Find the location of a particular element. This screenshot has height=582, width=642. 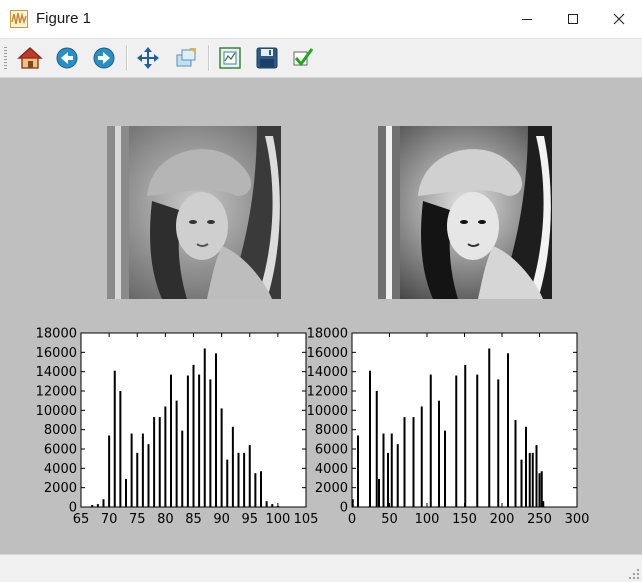

x-tick-label: 105 is located at coordinates (306, 519).